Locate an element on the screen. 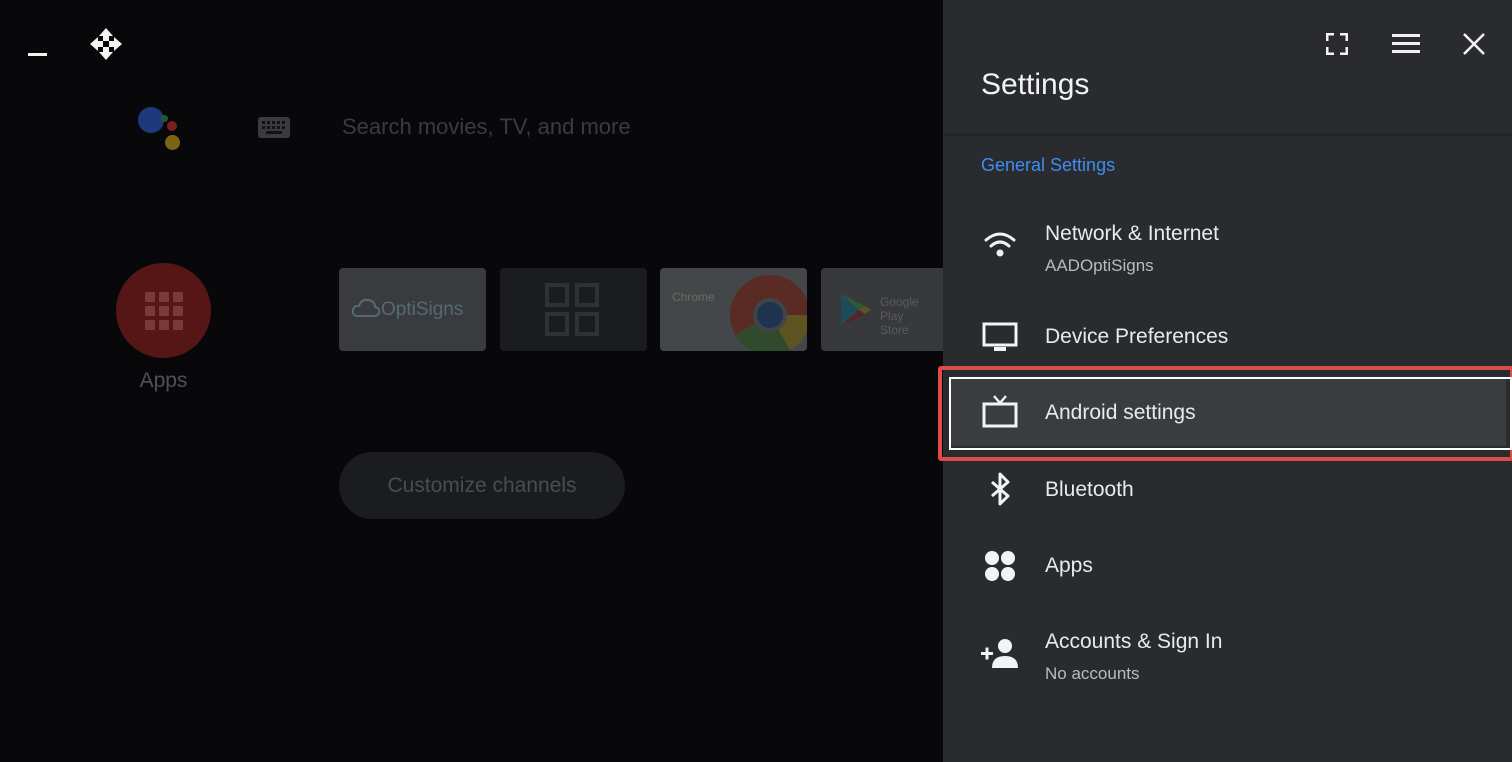  tile-app-grid is located at coordinates (573, 309).